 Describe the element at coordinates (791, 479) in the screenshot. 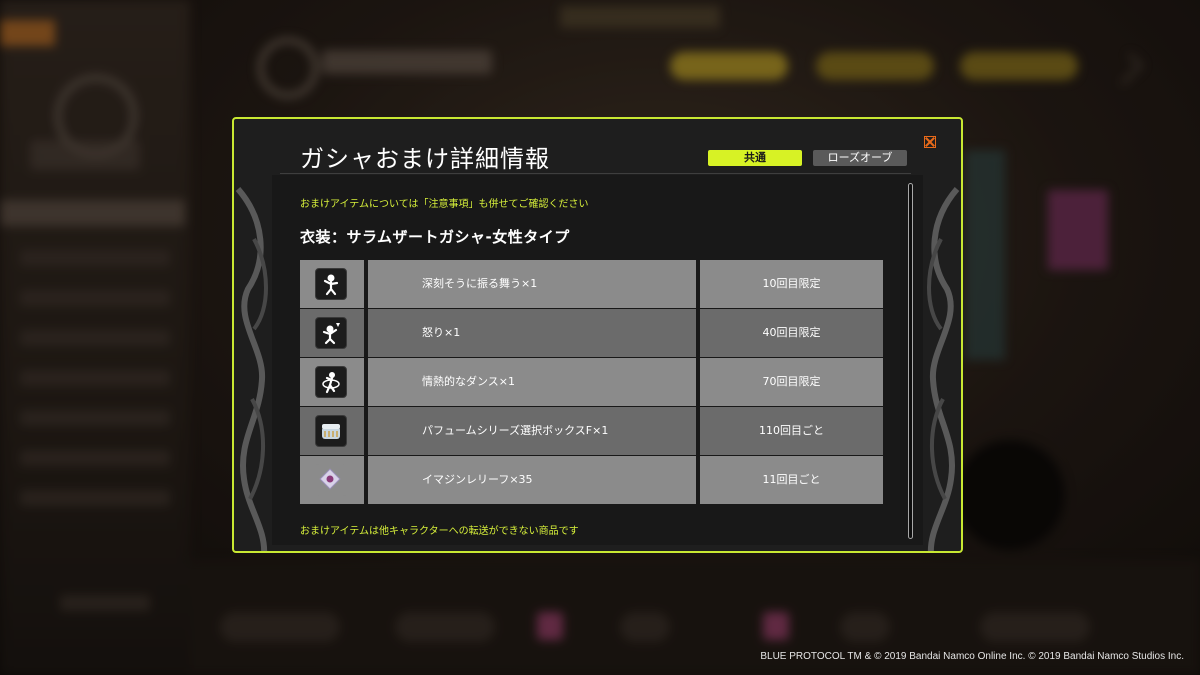

I see `item-condition: 11回目ごと` at that location.